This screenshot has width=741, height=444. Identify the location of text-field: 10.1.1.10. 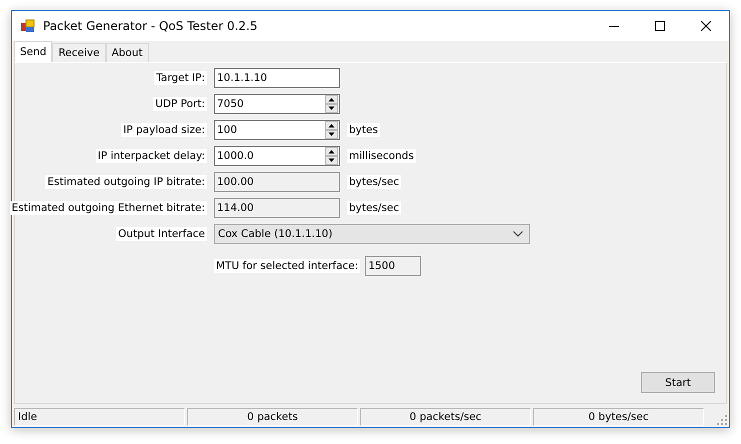
(277, 78).